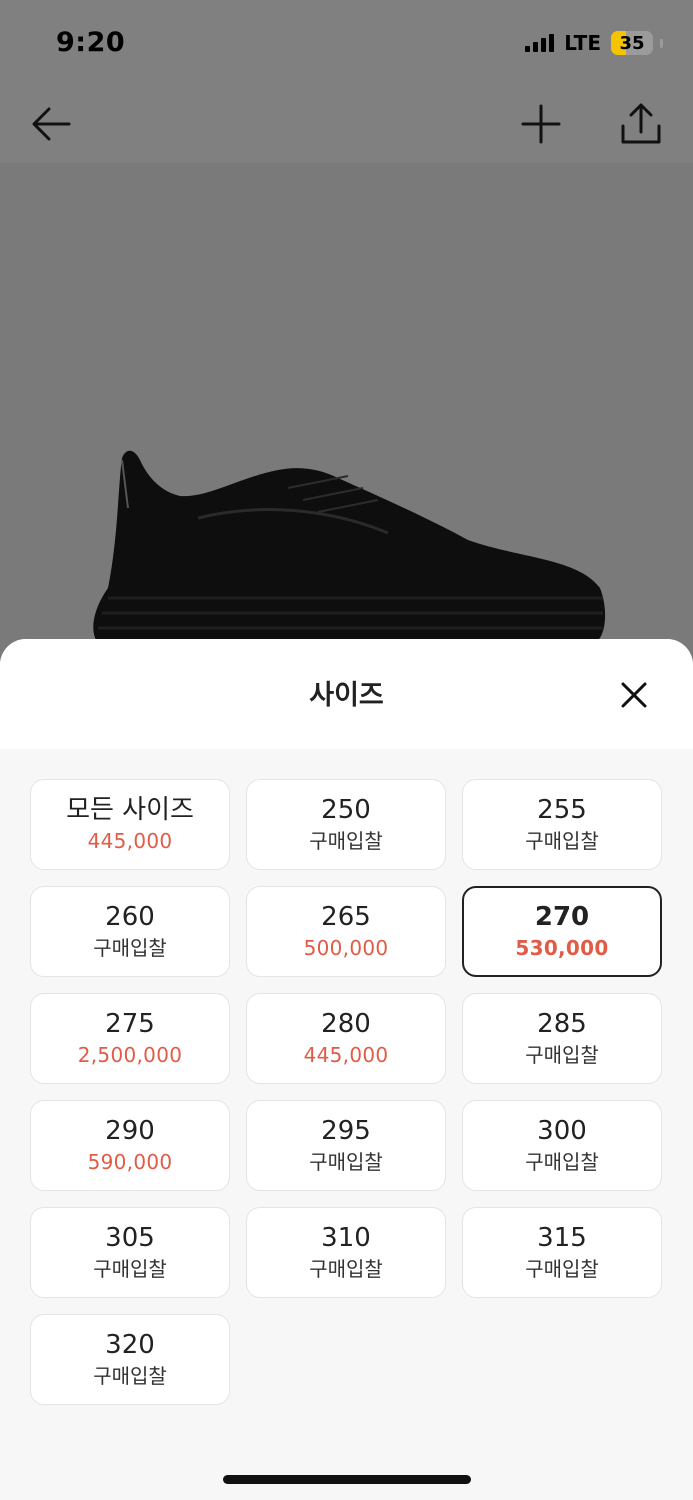 The image size is (693, 1500). I want to click on size-label: 310, so click(346, 1238).